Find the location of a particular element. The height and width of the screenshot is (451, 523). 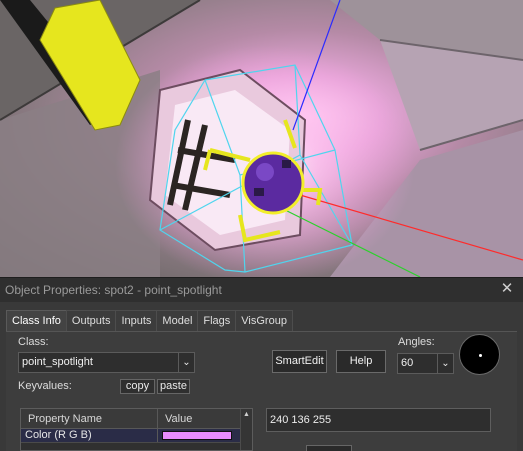

row-property-name: Color (R G B) is located at coordinates (89, 435).